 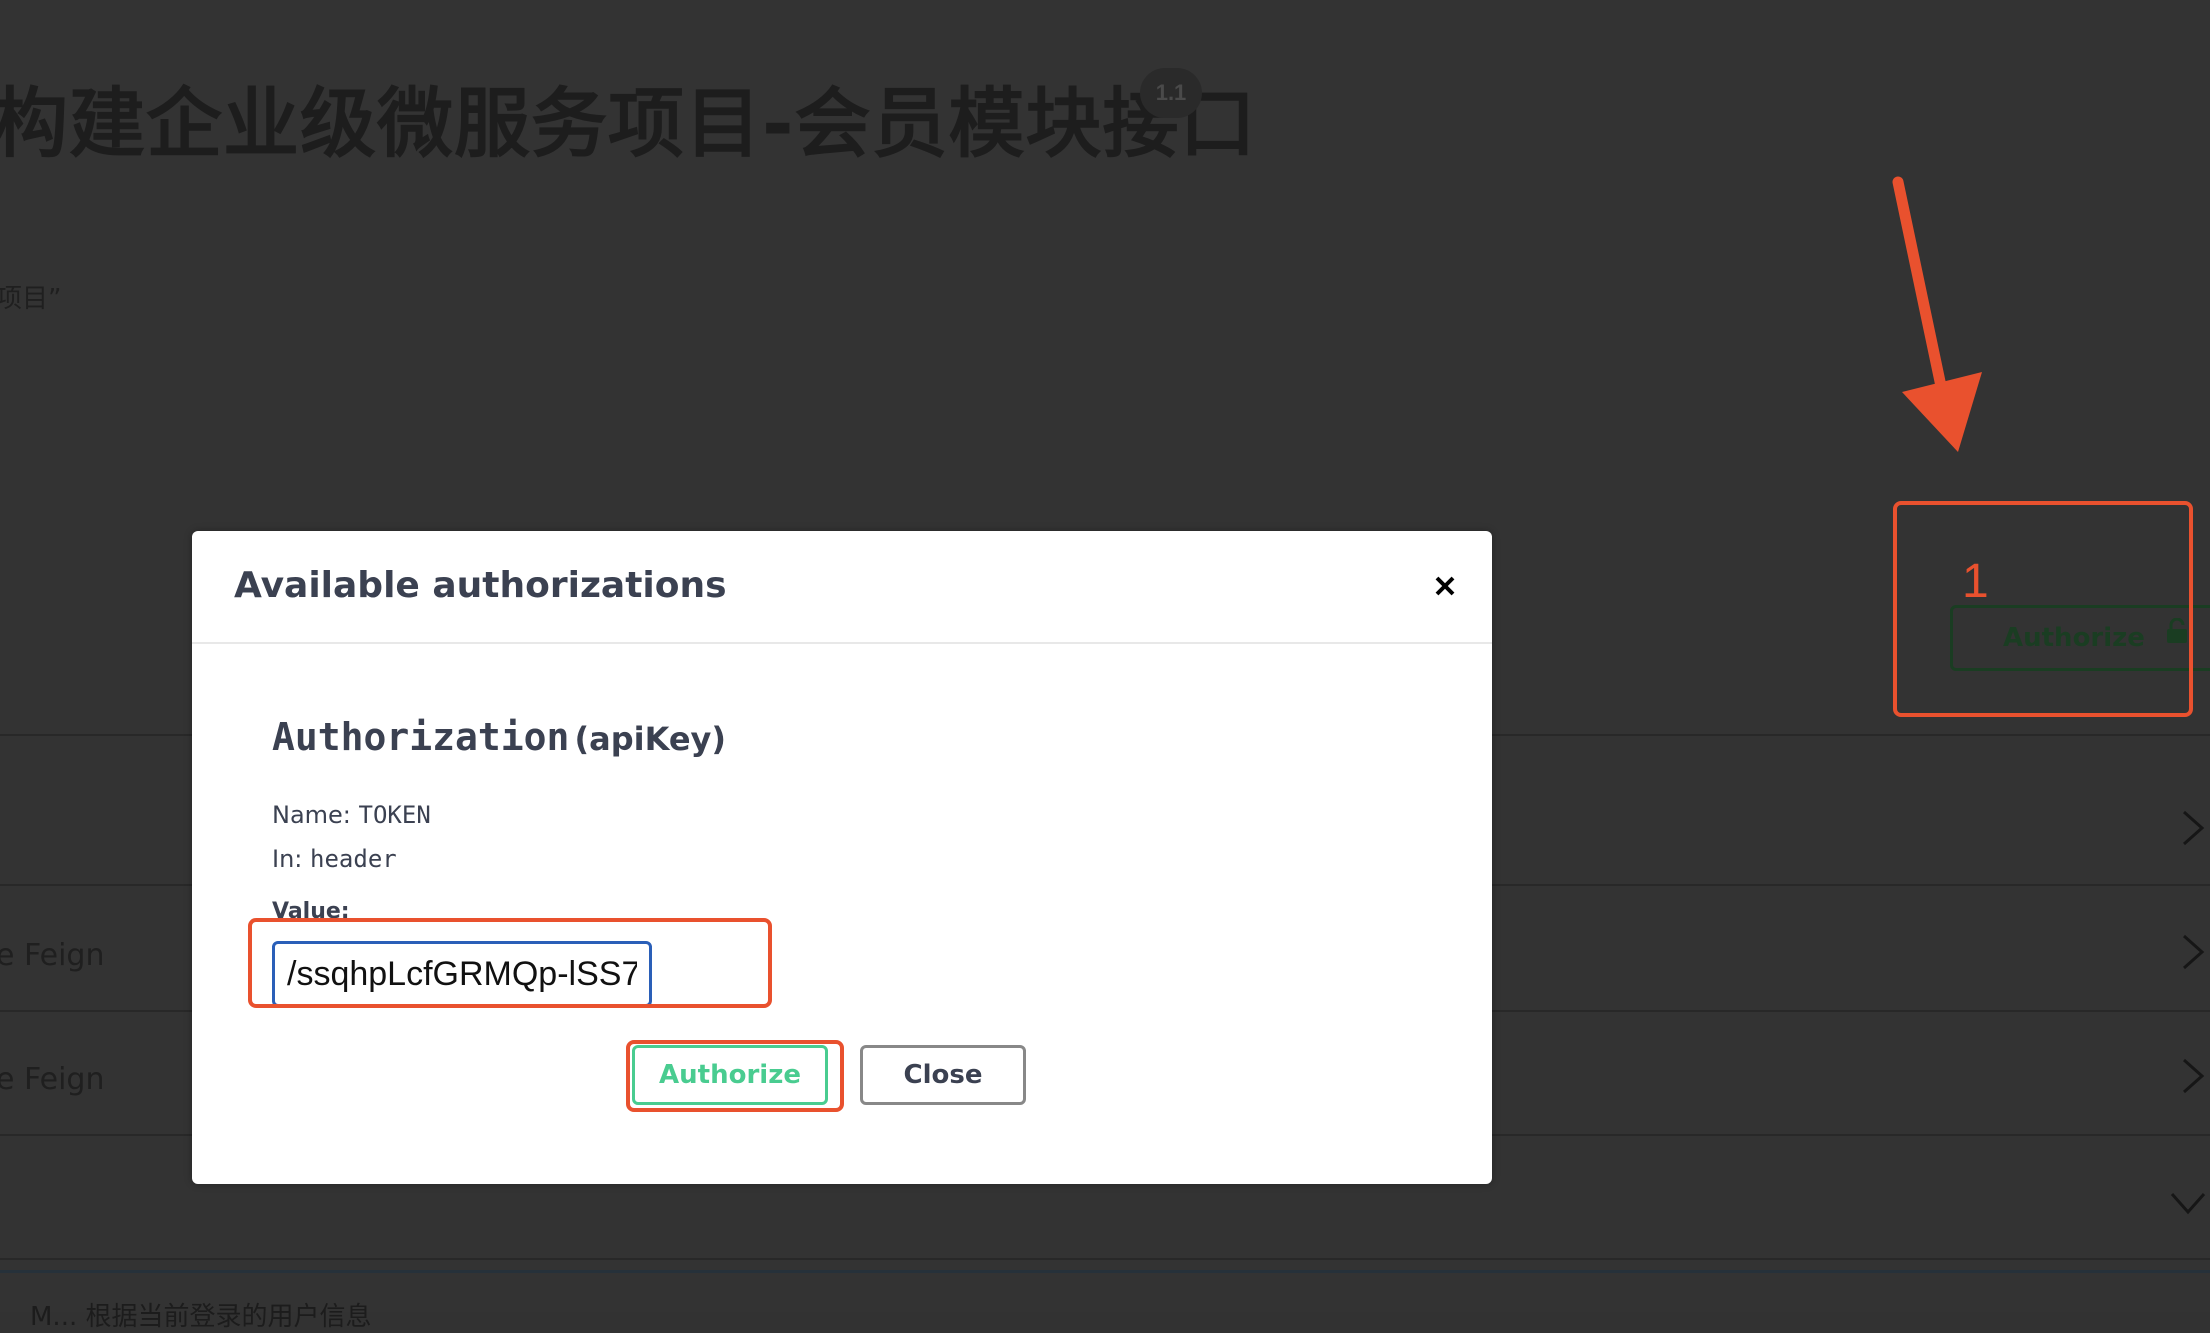 What do you see at coordinates (628, 123) in the screenshot?
I see `page-title: 构建企业级微服务项目-会员模块接口` at bounding box center [628, 123].